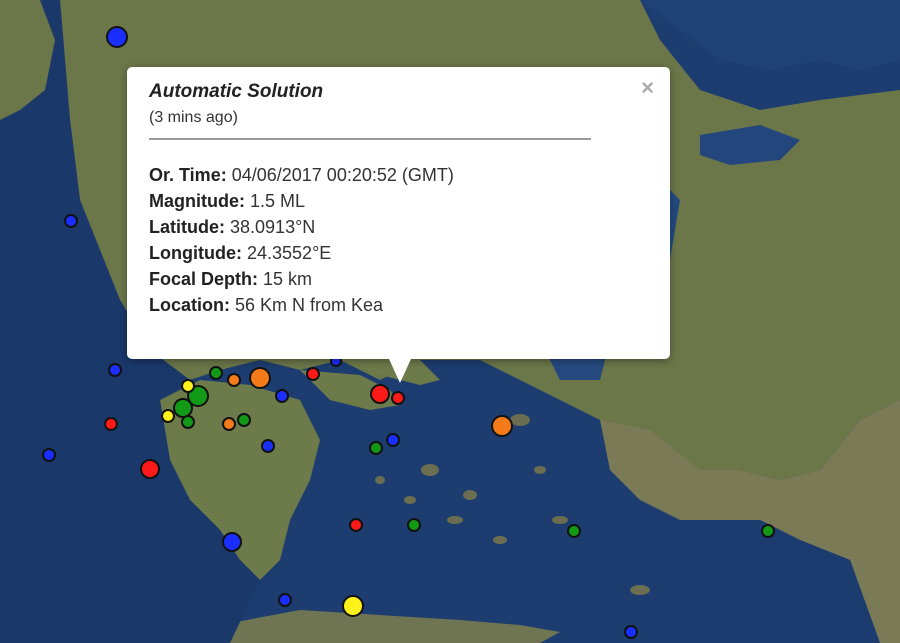 Image resolution: width=900 pixels, height=643 pixels. Describe the element at coordinates (236, 91) in the screenshot. I see `popup-title: Automatic Solution` at that location.